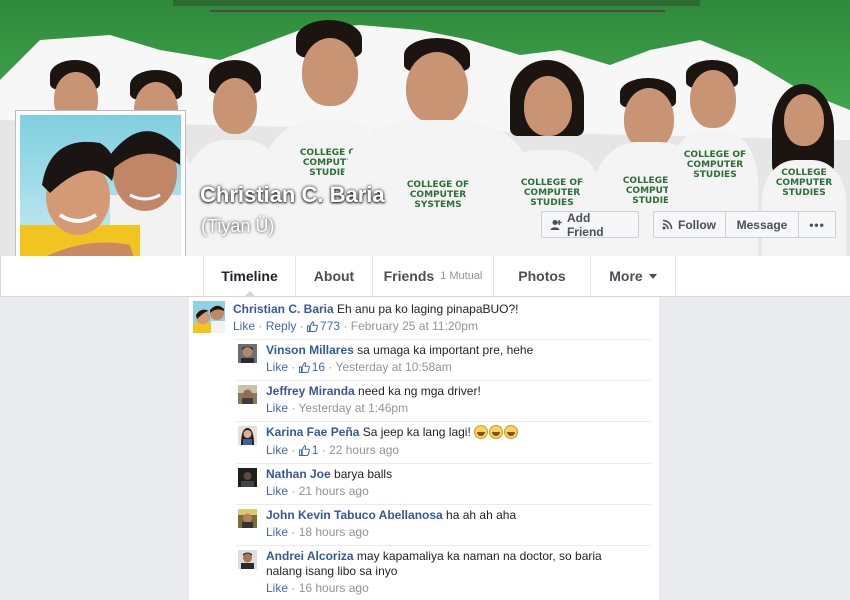 Image resolution: width=850 pixels, height=600 pixels. I want to click on tab-about: About, so click(334, 276).